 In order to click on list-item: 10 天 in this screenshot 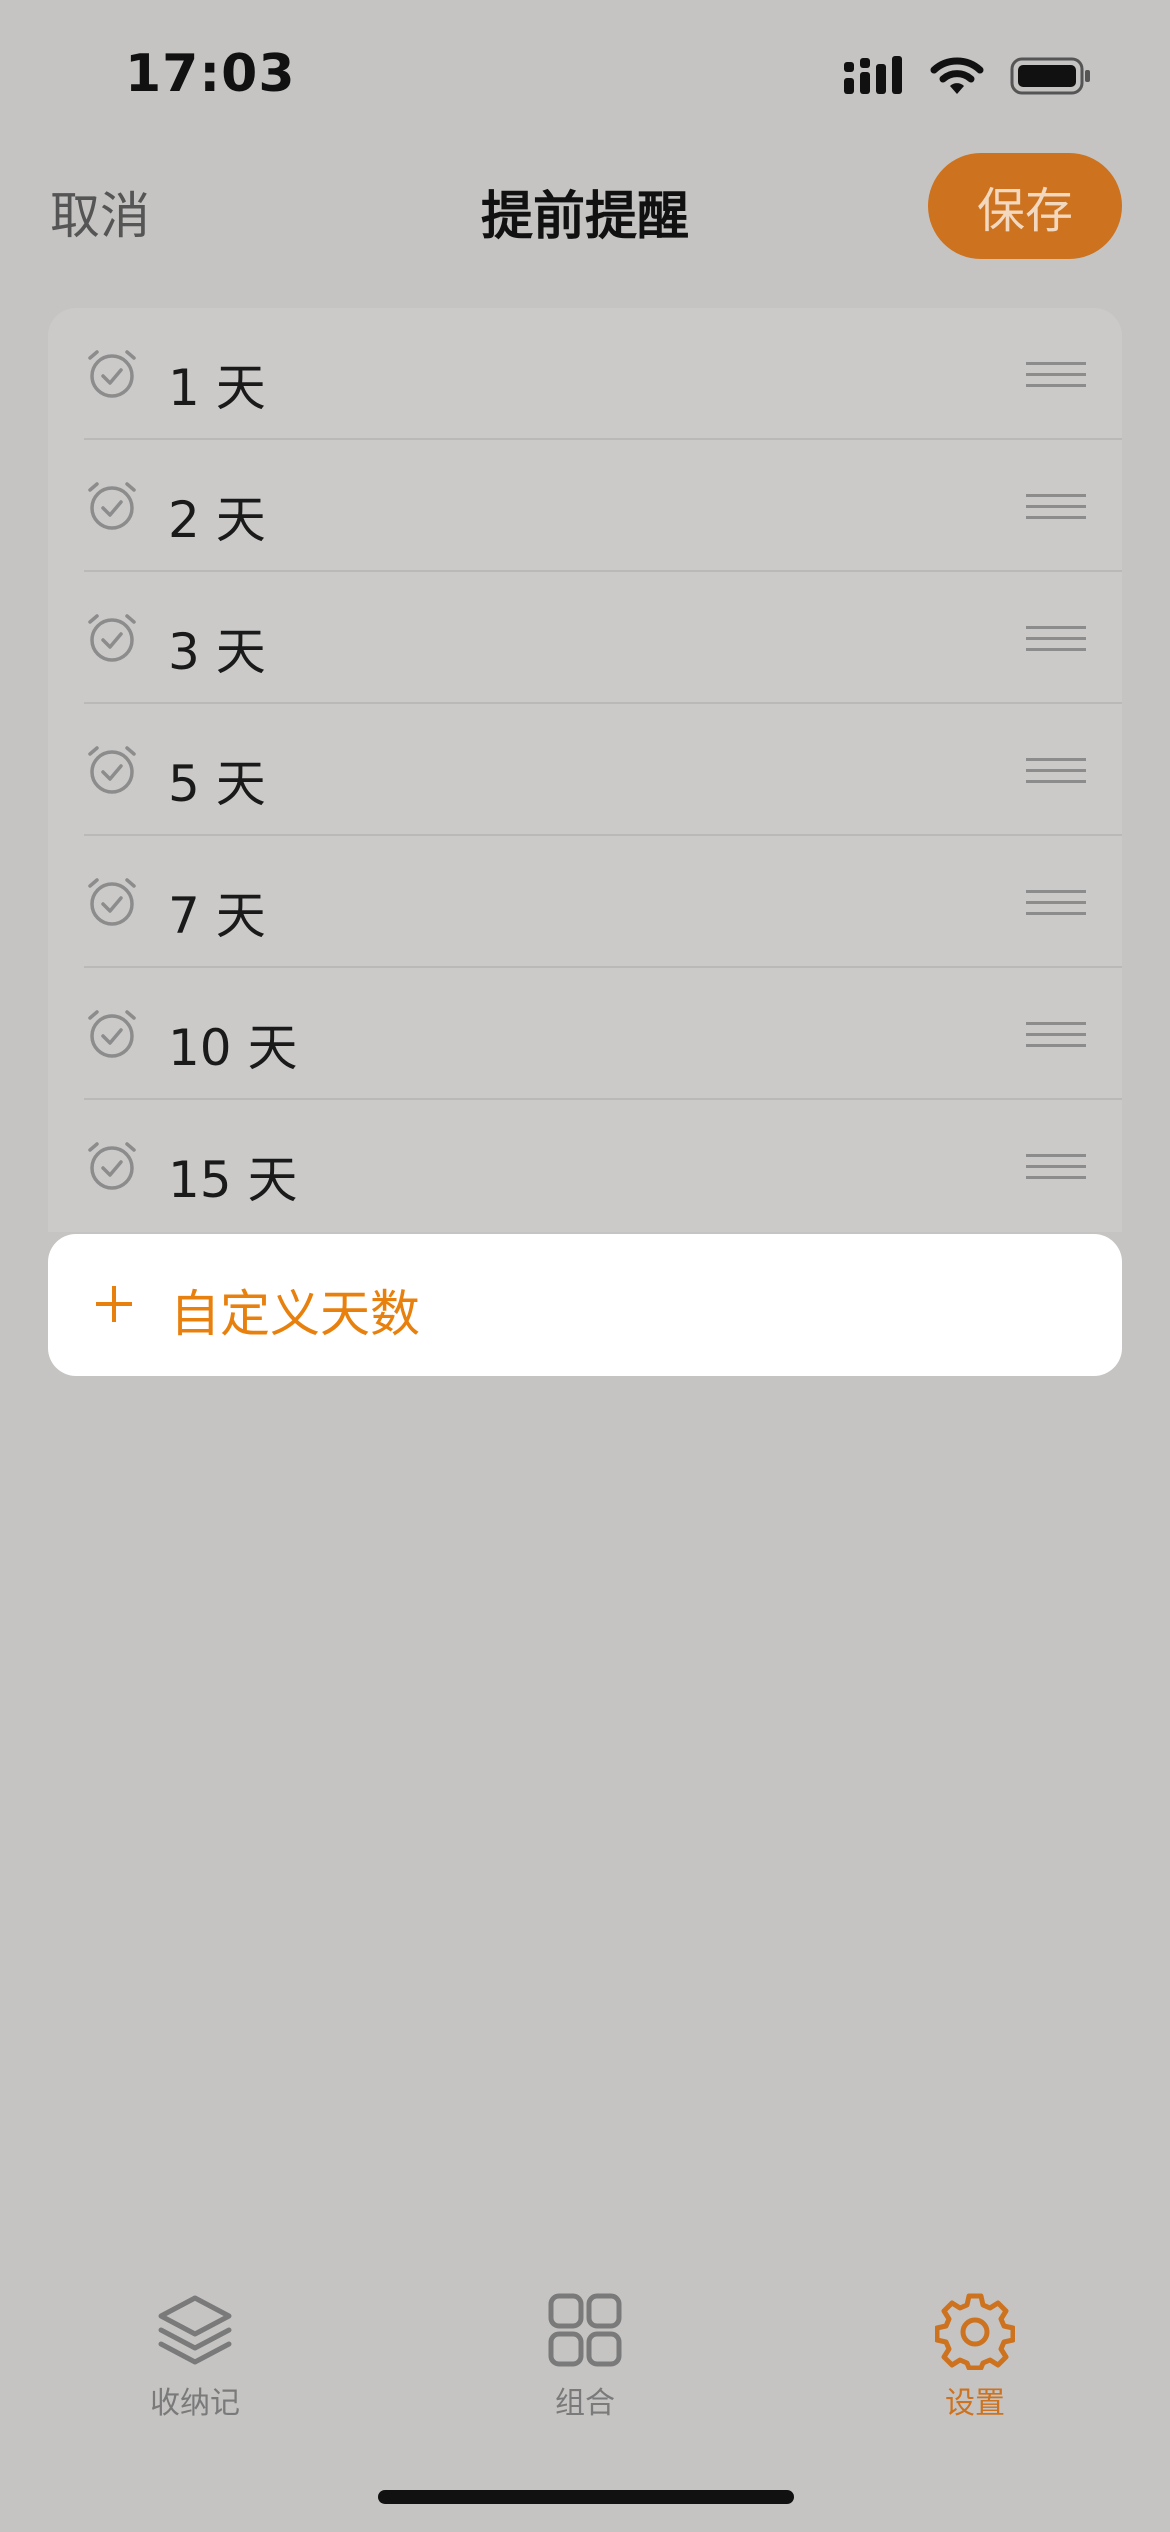, I will do `click(585, 1034)`.